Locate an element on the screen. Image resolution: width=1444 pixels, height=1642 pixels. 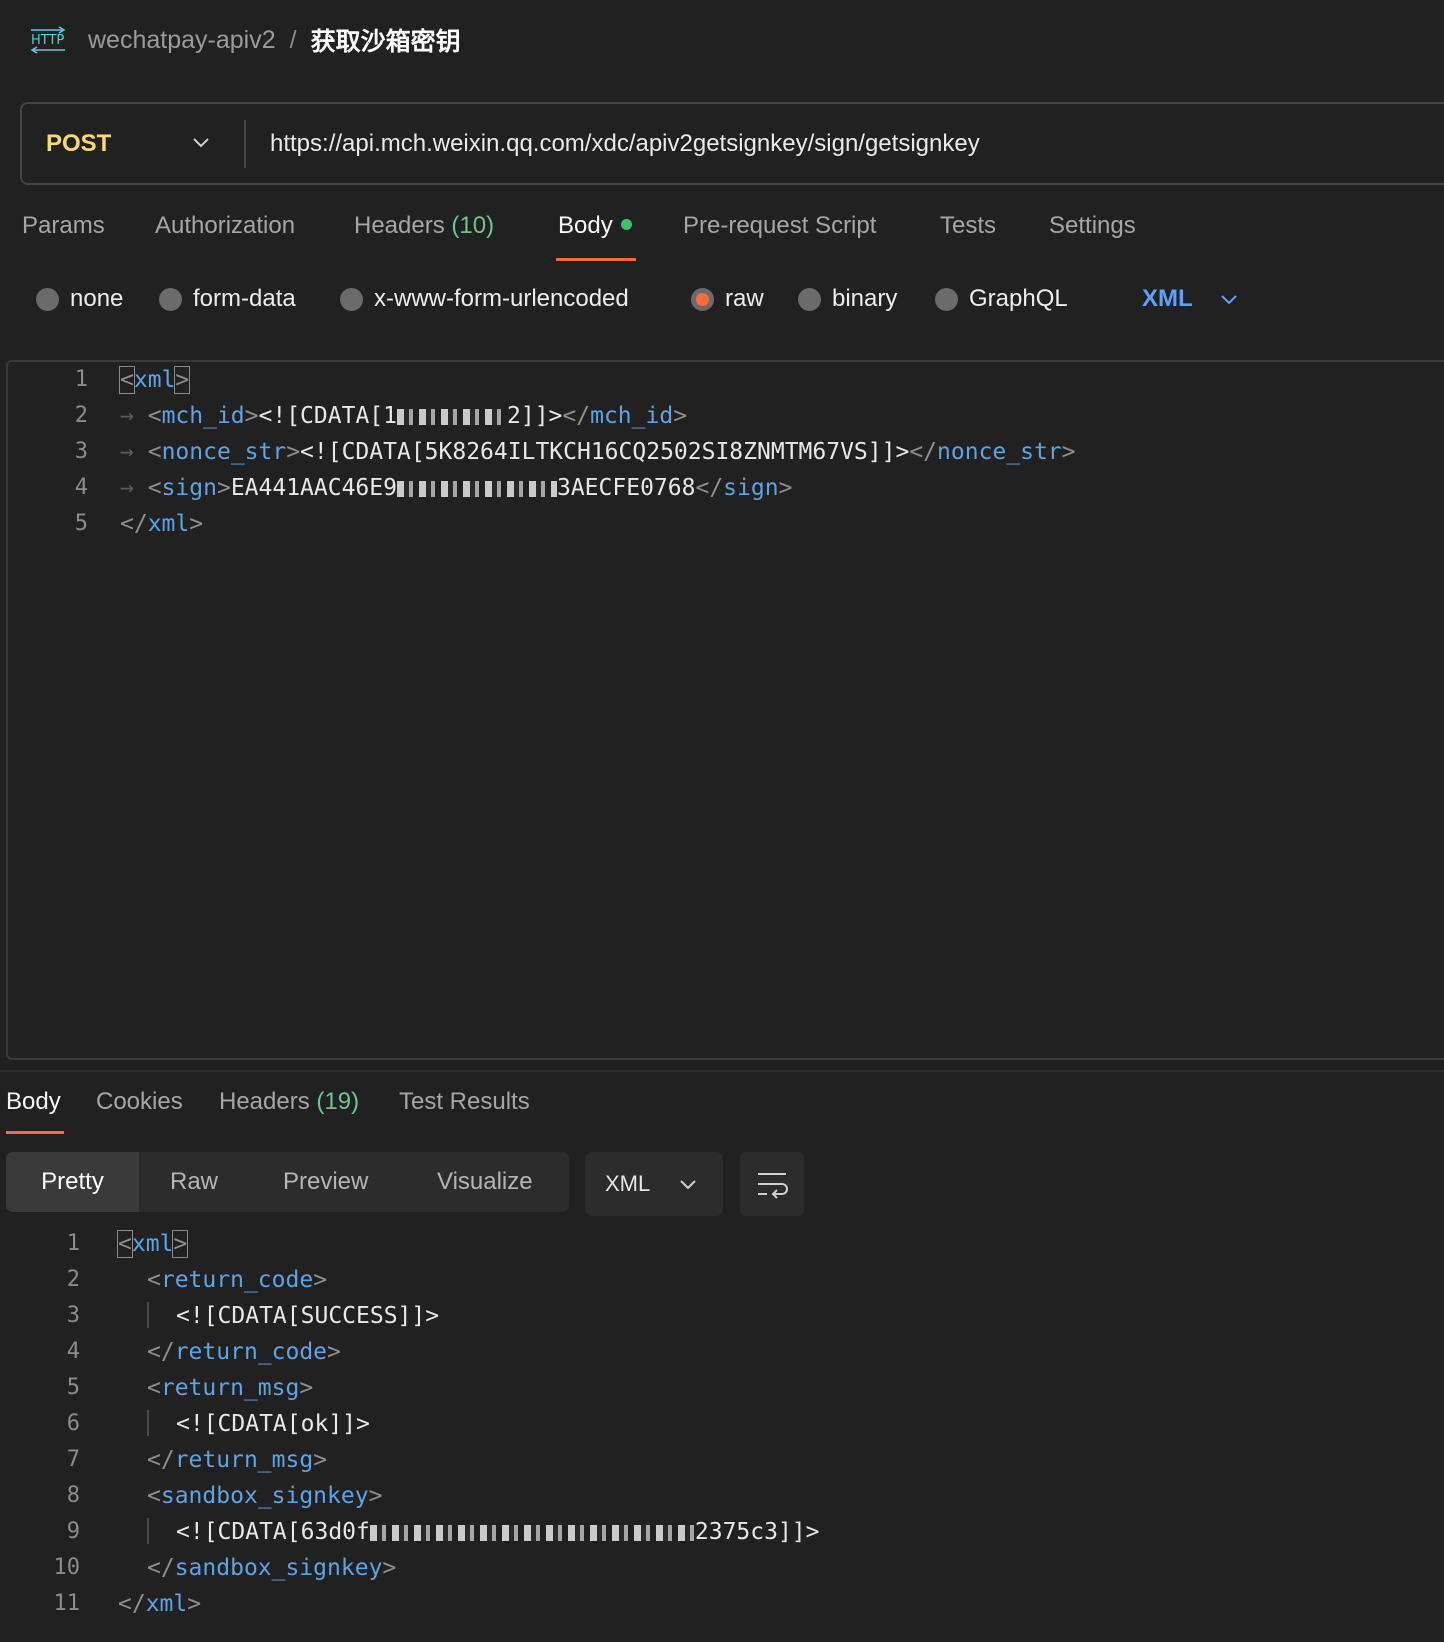
line-number: 4 is located at coordinates (81, 487).